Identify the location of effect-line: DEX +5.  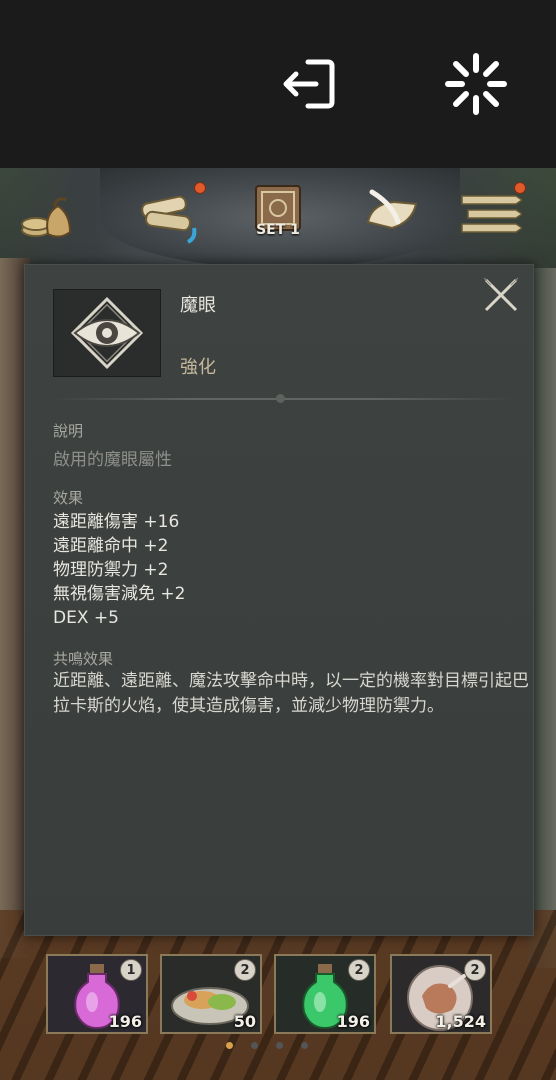
(86, 618).